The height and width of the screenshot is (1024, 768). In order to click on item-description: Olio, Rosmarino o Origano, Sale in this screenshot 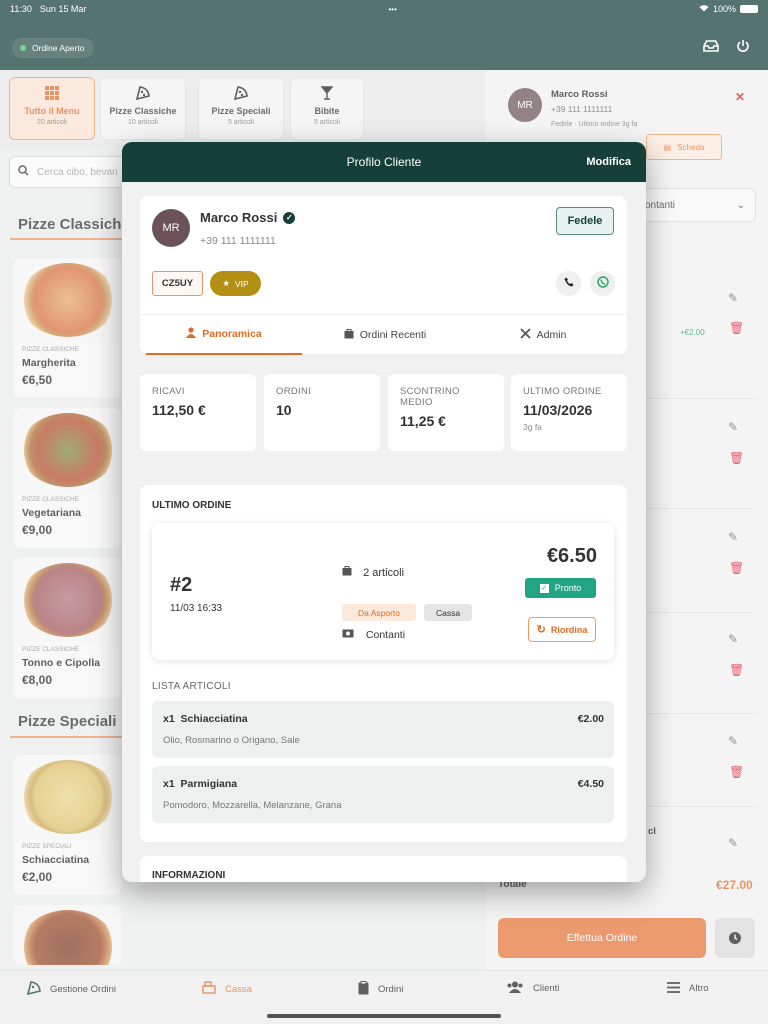, I will do `click(231, 740)`.